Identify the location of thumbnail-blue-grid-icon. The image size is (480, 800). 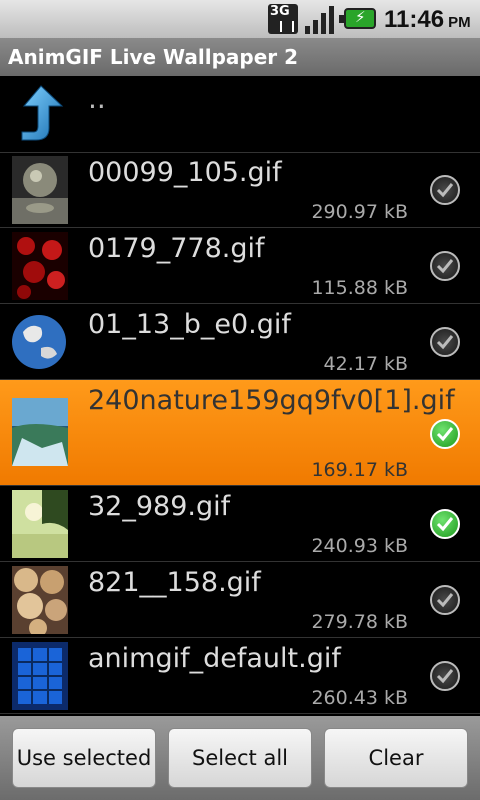
(40, 676).